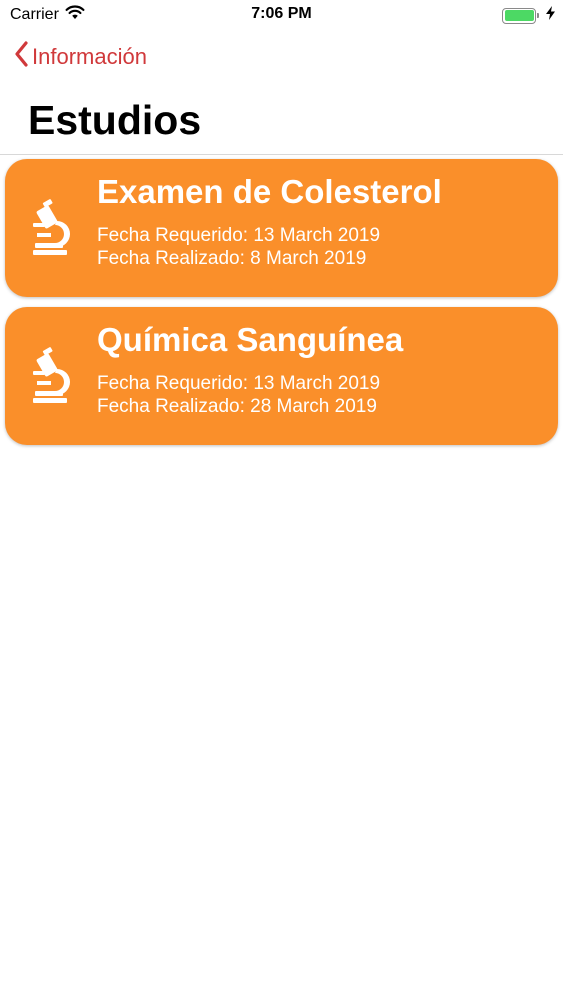 This screenshot has width=563, height=1000. Describe the element at coordinates (550, 15) in the screenshot. I see `charging-bolt-icon` at that location.